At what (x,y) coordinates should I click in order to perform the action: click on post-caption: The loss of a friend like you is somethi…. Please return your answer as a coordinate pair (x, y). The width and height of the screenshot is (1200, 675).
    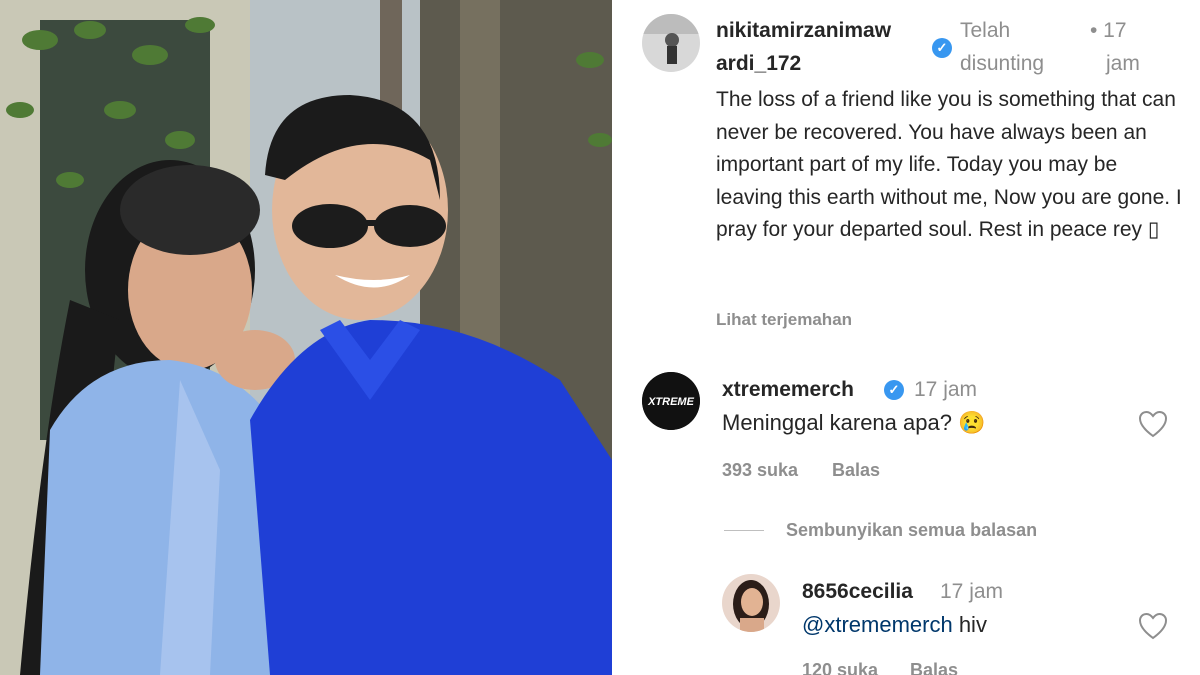
    Looking at the image, I should click on (949, 164).